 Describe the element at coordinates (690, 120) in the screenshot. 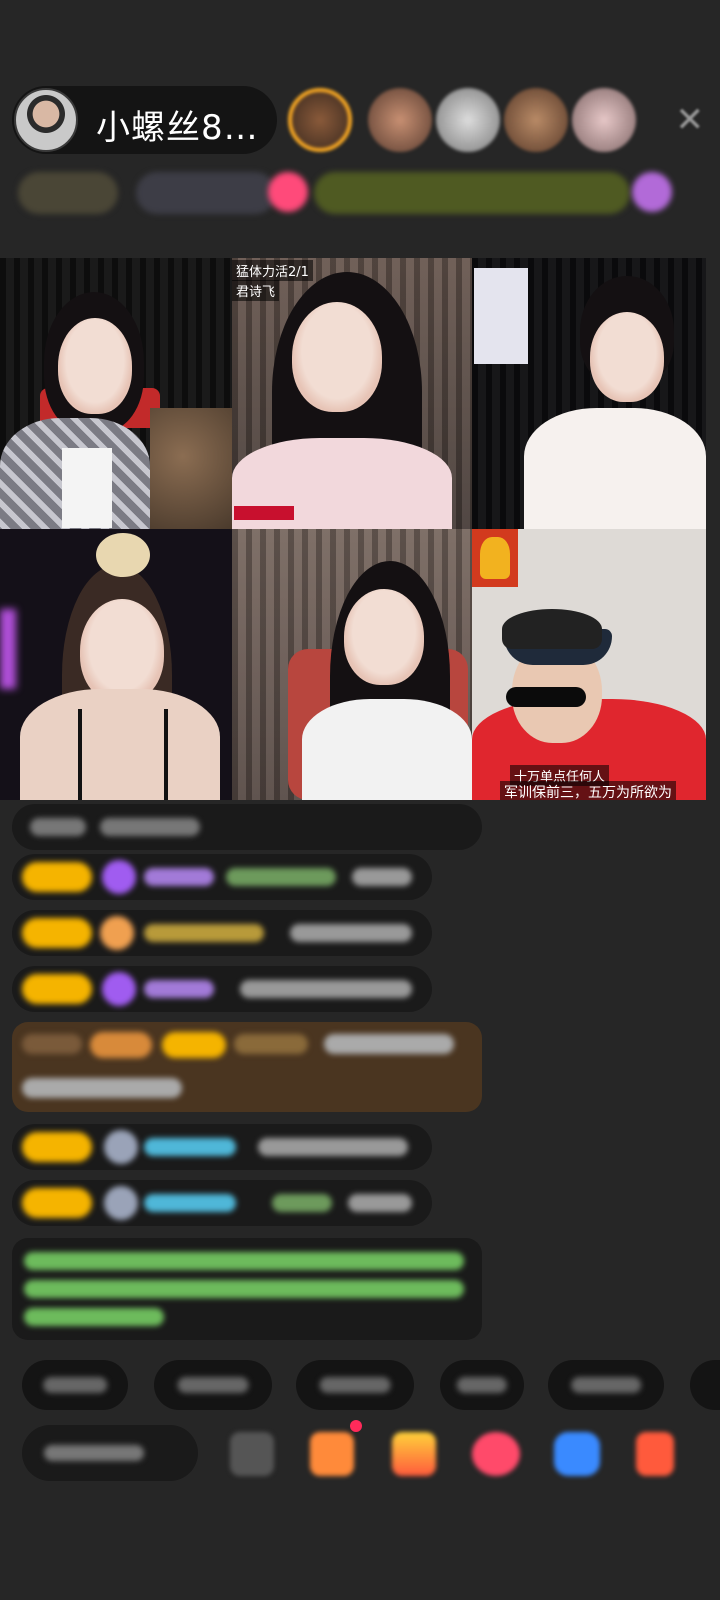

I see `close-icon: ✕` at that location.